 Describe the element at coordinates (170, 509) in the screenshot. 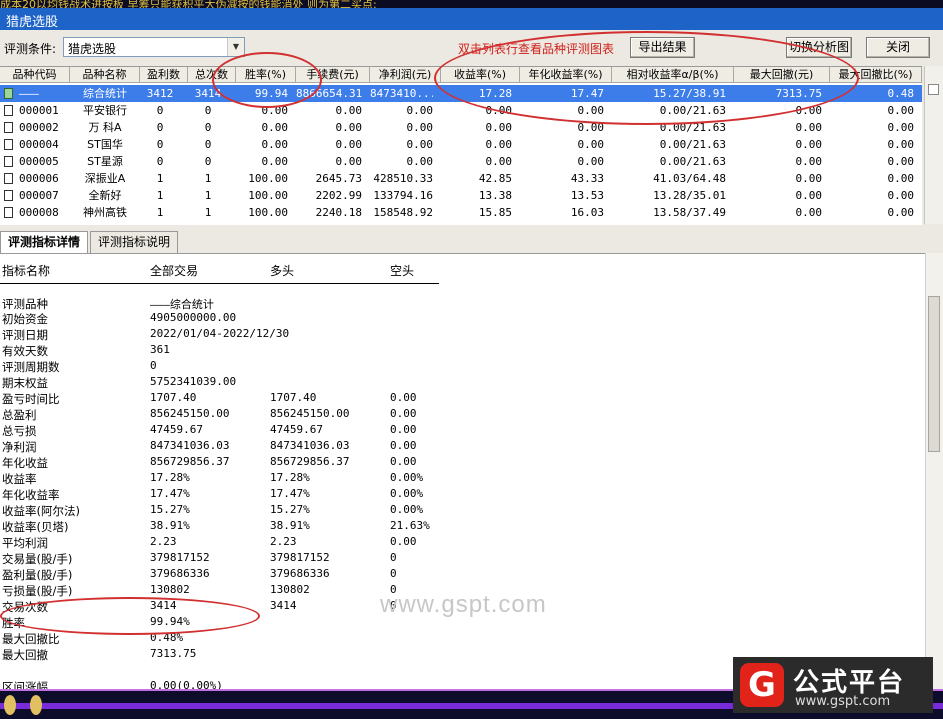

I see `metric-all-value: 15.27%` at that location.